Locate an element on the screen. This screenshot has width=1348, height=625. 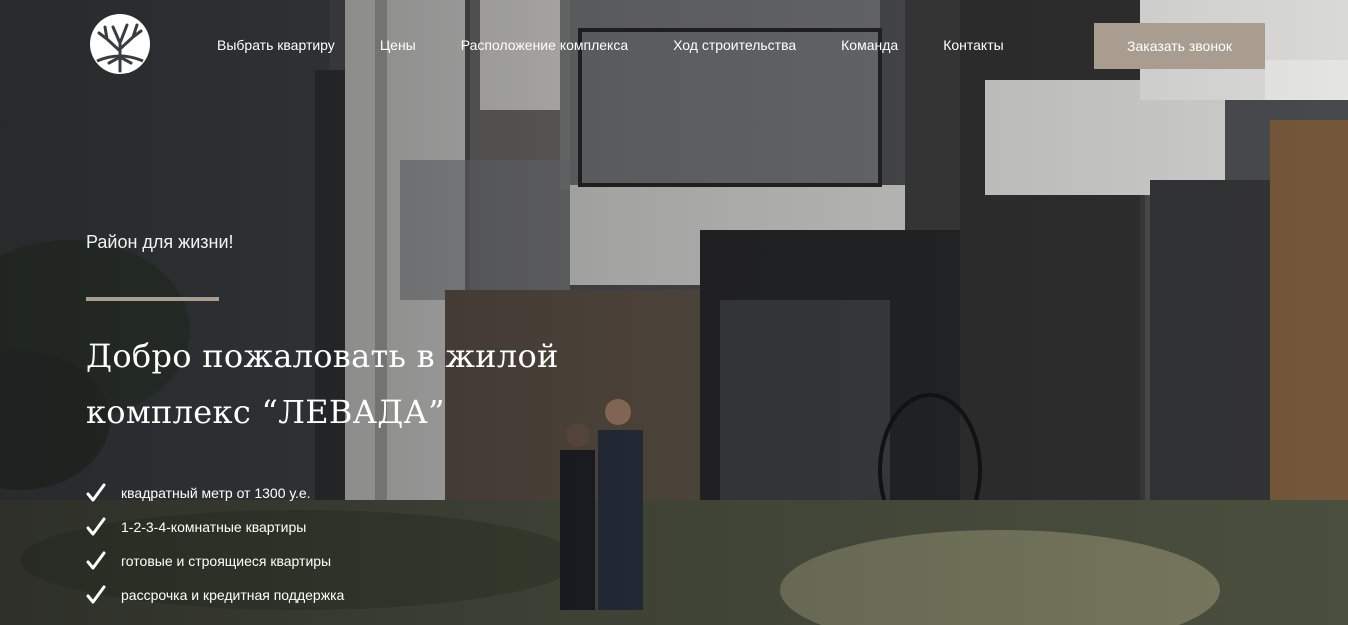
list-item: рассрочка и кредитная поддержка is located at coordinates (406, 595).